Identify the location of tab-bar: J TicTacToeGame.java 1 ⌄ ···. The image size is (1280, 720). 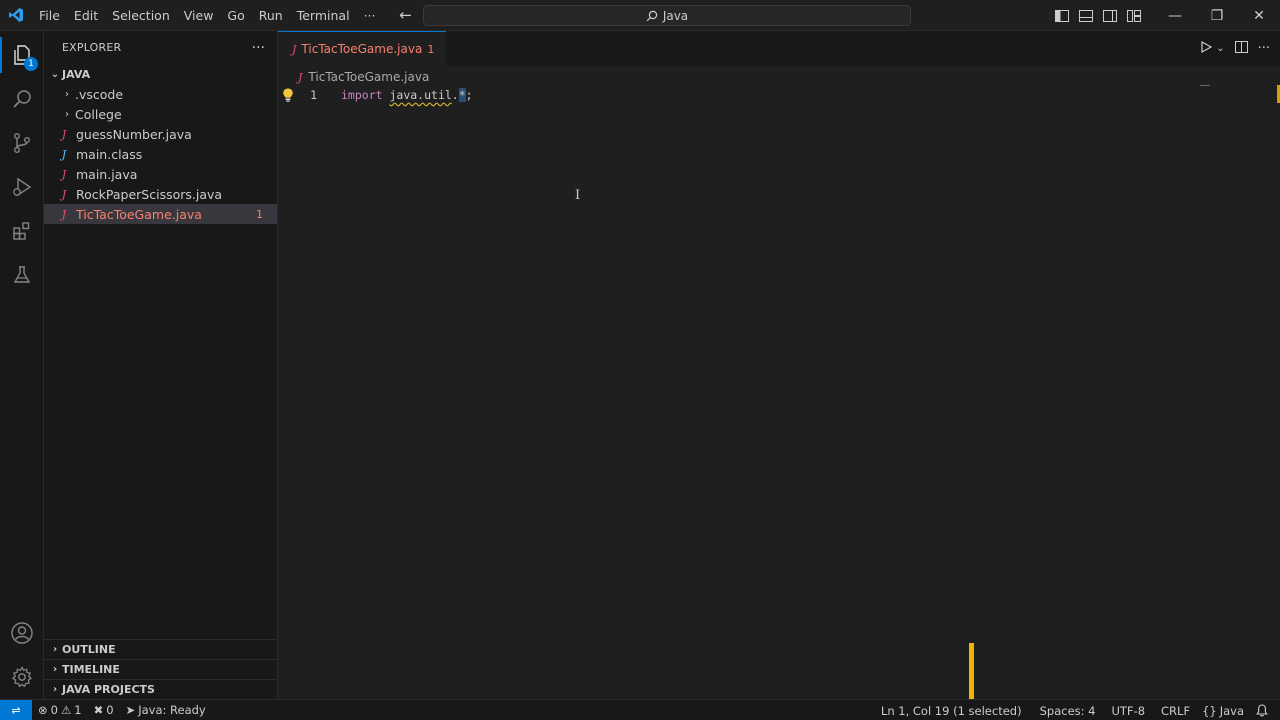
(779, 48).